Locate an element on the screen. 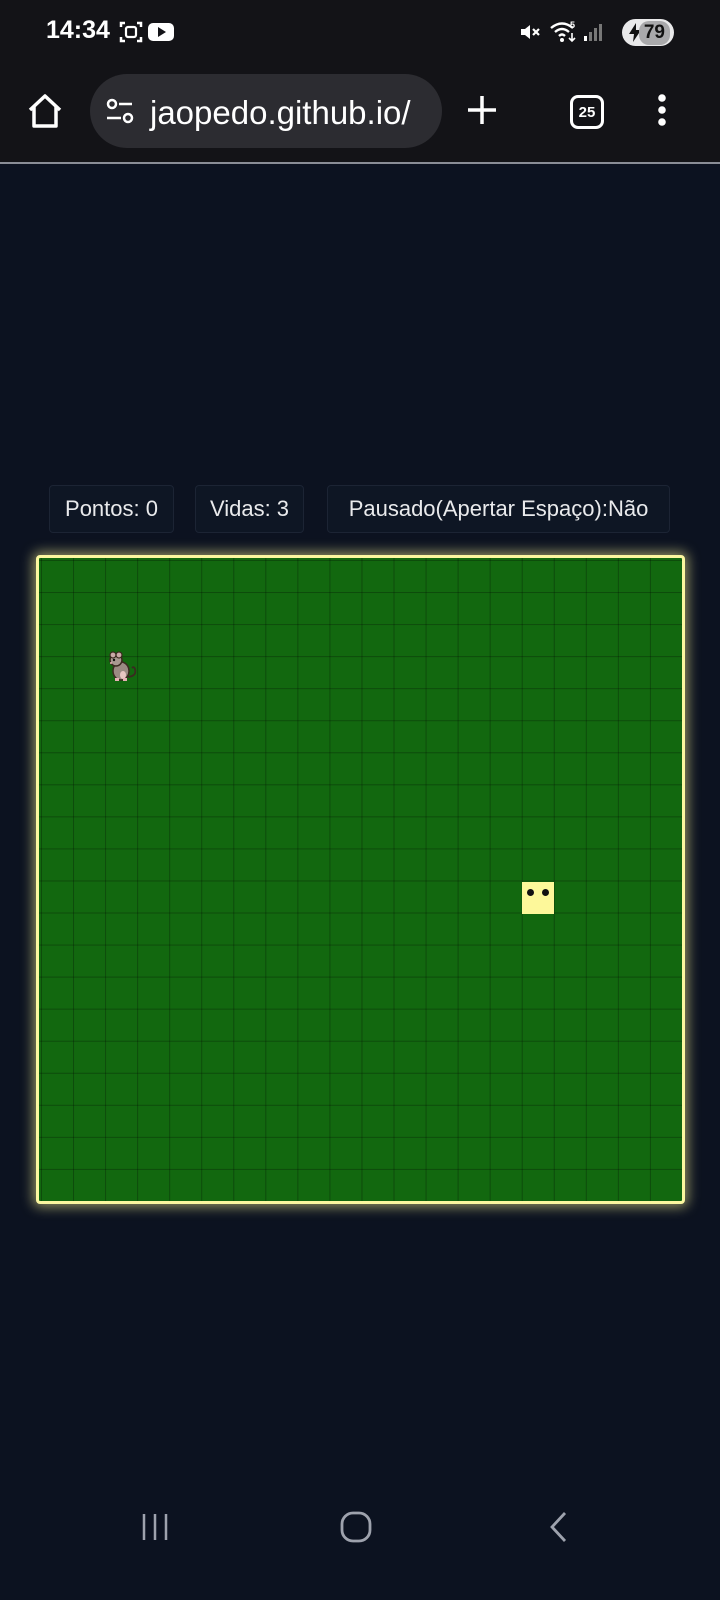  battery-indicator: 79 is located at coordinates (648, 32).